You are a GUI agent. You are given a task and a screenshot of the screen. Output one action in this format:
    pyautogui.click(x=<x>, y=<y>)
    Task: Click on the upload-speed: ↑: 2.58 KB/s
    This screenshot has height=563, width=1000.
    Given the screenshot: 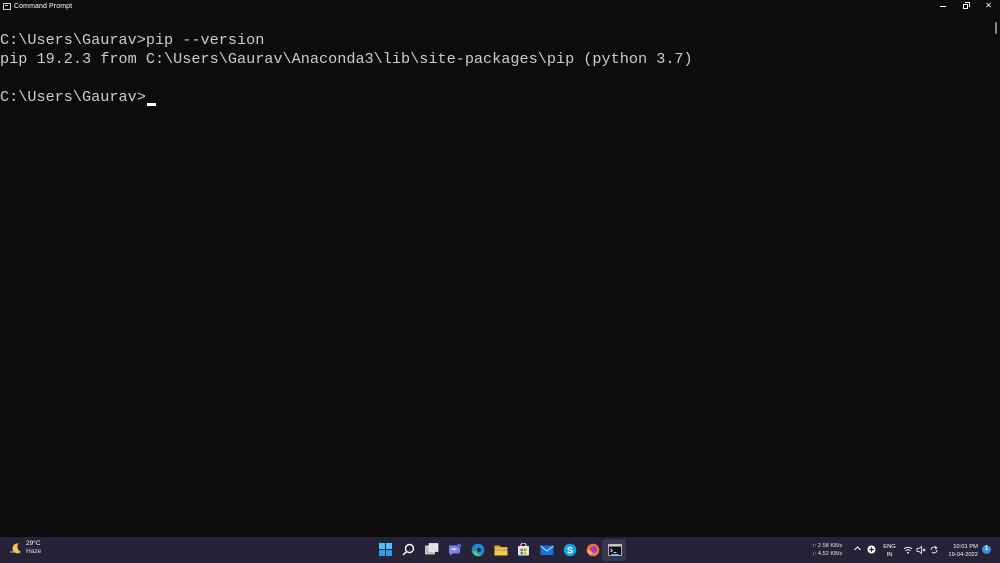 What is the action you would take?
    pyautogui.click(x=827, y=546)
    